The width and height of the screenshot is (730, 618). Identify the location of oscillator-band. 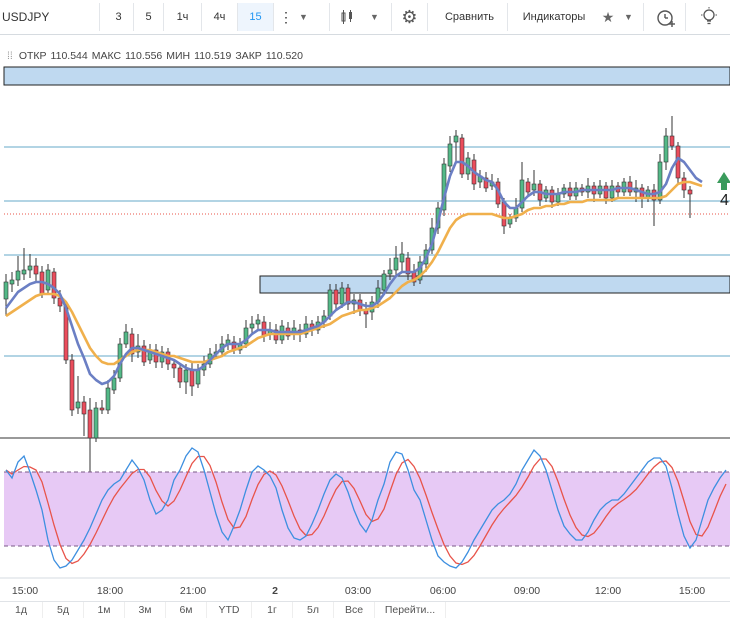
(367, 509).